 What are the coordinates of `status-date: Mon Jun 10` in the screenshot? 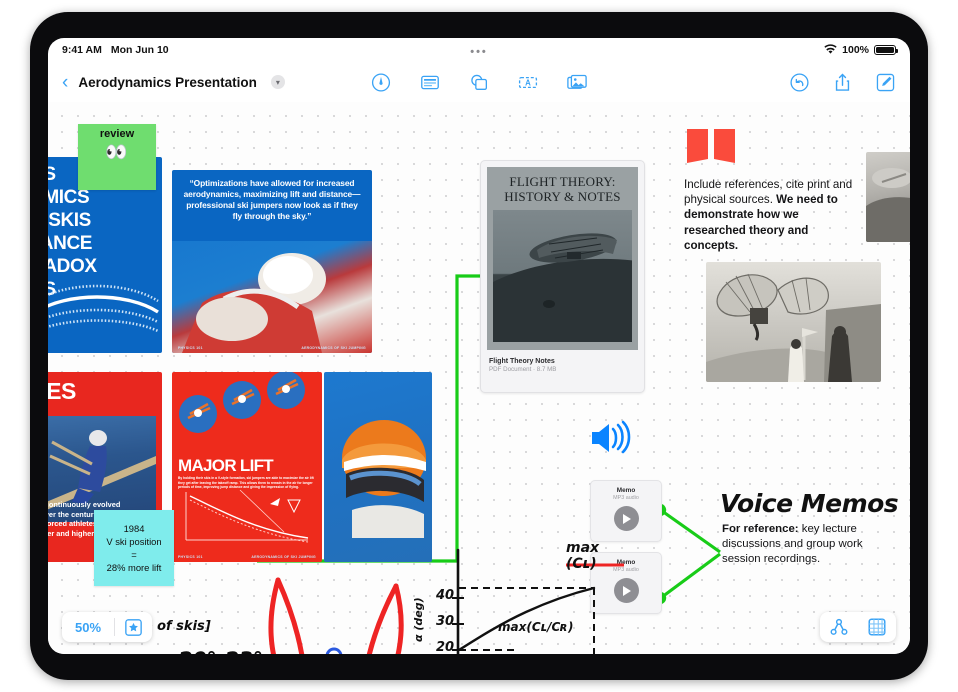 It's located at (139, 50).